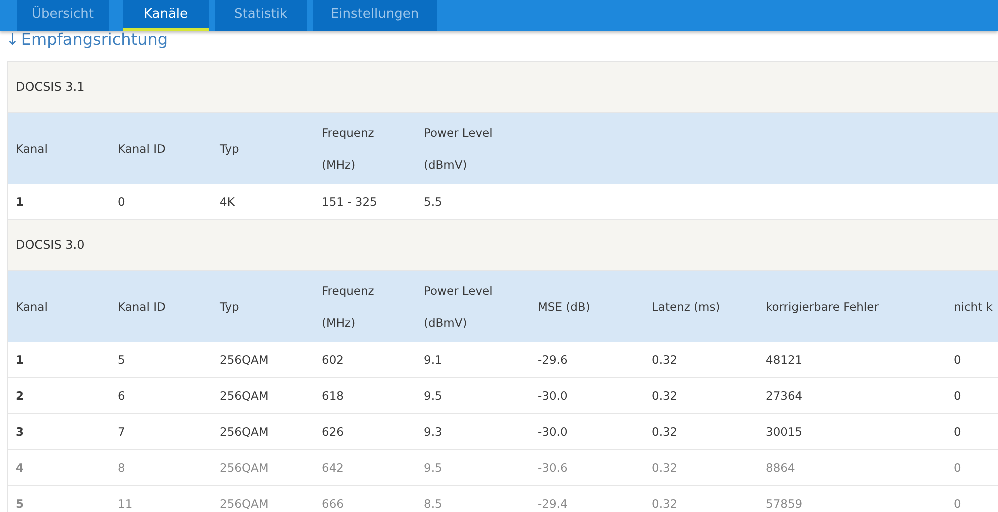  What do you see at coordinates (21, 467) in the screenshot?
I see `table-cell-text: 4` at bounding box center [21, 467].